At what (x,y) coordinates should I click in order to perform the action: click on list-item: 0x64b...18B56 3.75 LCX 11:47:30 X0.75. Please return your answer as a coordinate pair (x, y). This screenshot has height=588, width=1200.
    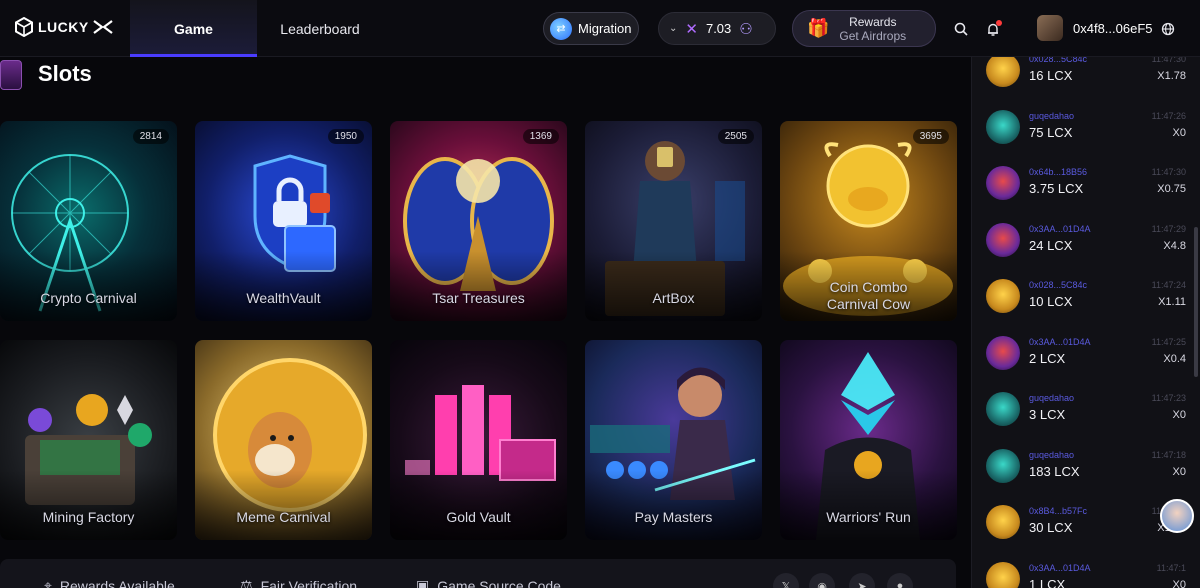
    Looking at the image, I should click on (1087, 190).